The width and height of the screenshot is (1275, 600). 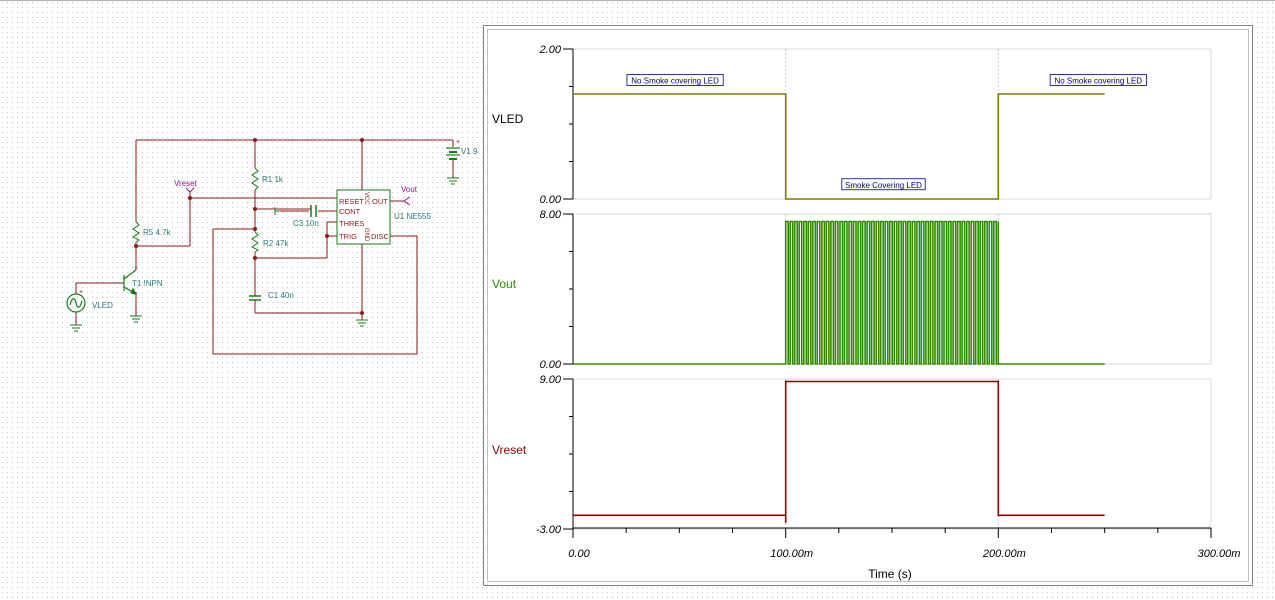 I want to click on pin-thres-label: THRES, so click(x=351, y=223).